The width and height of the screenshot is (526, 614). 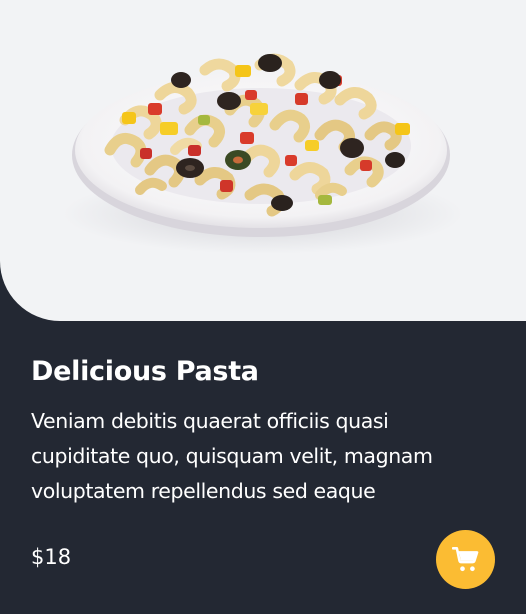 I want to click on add-to-cart-button, so click(x=465, y=559).